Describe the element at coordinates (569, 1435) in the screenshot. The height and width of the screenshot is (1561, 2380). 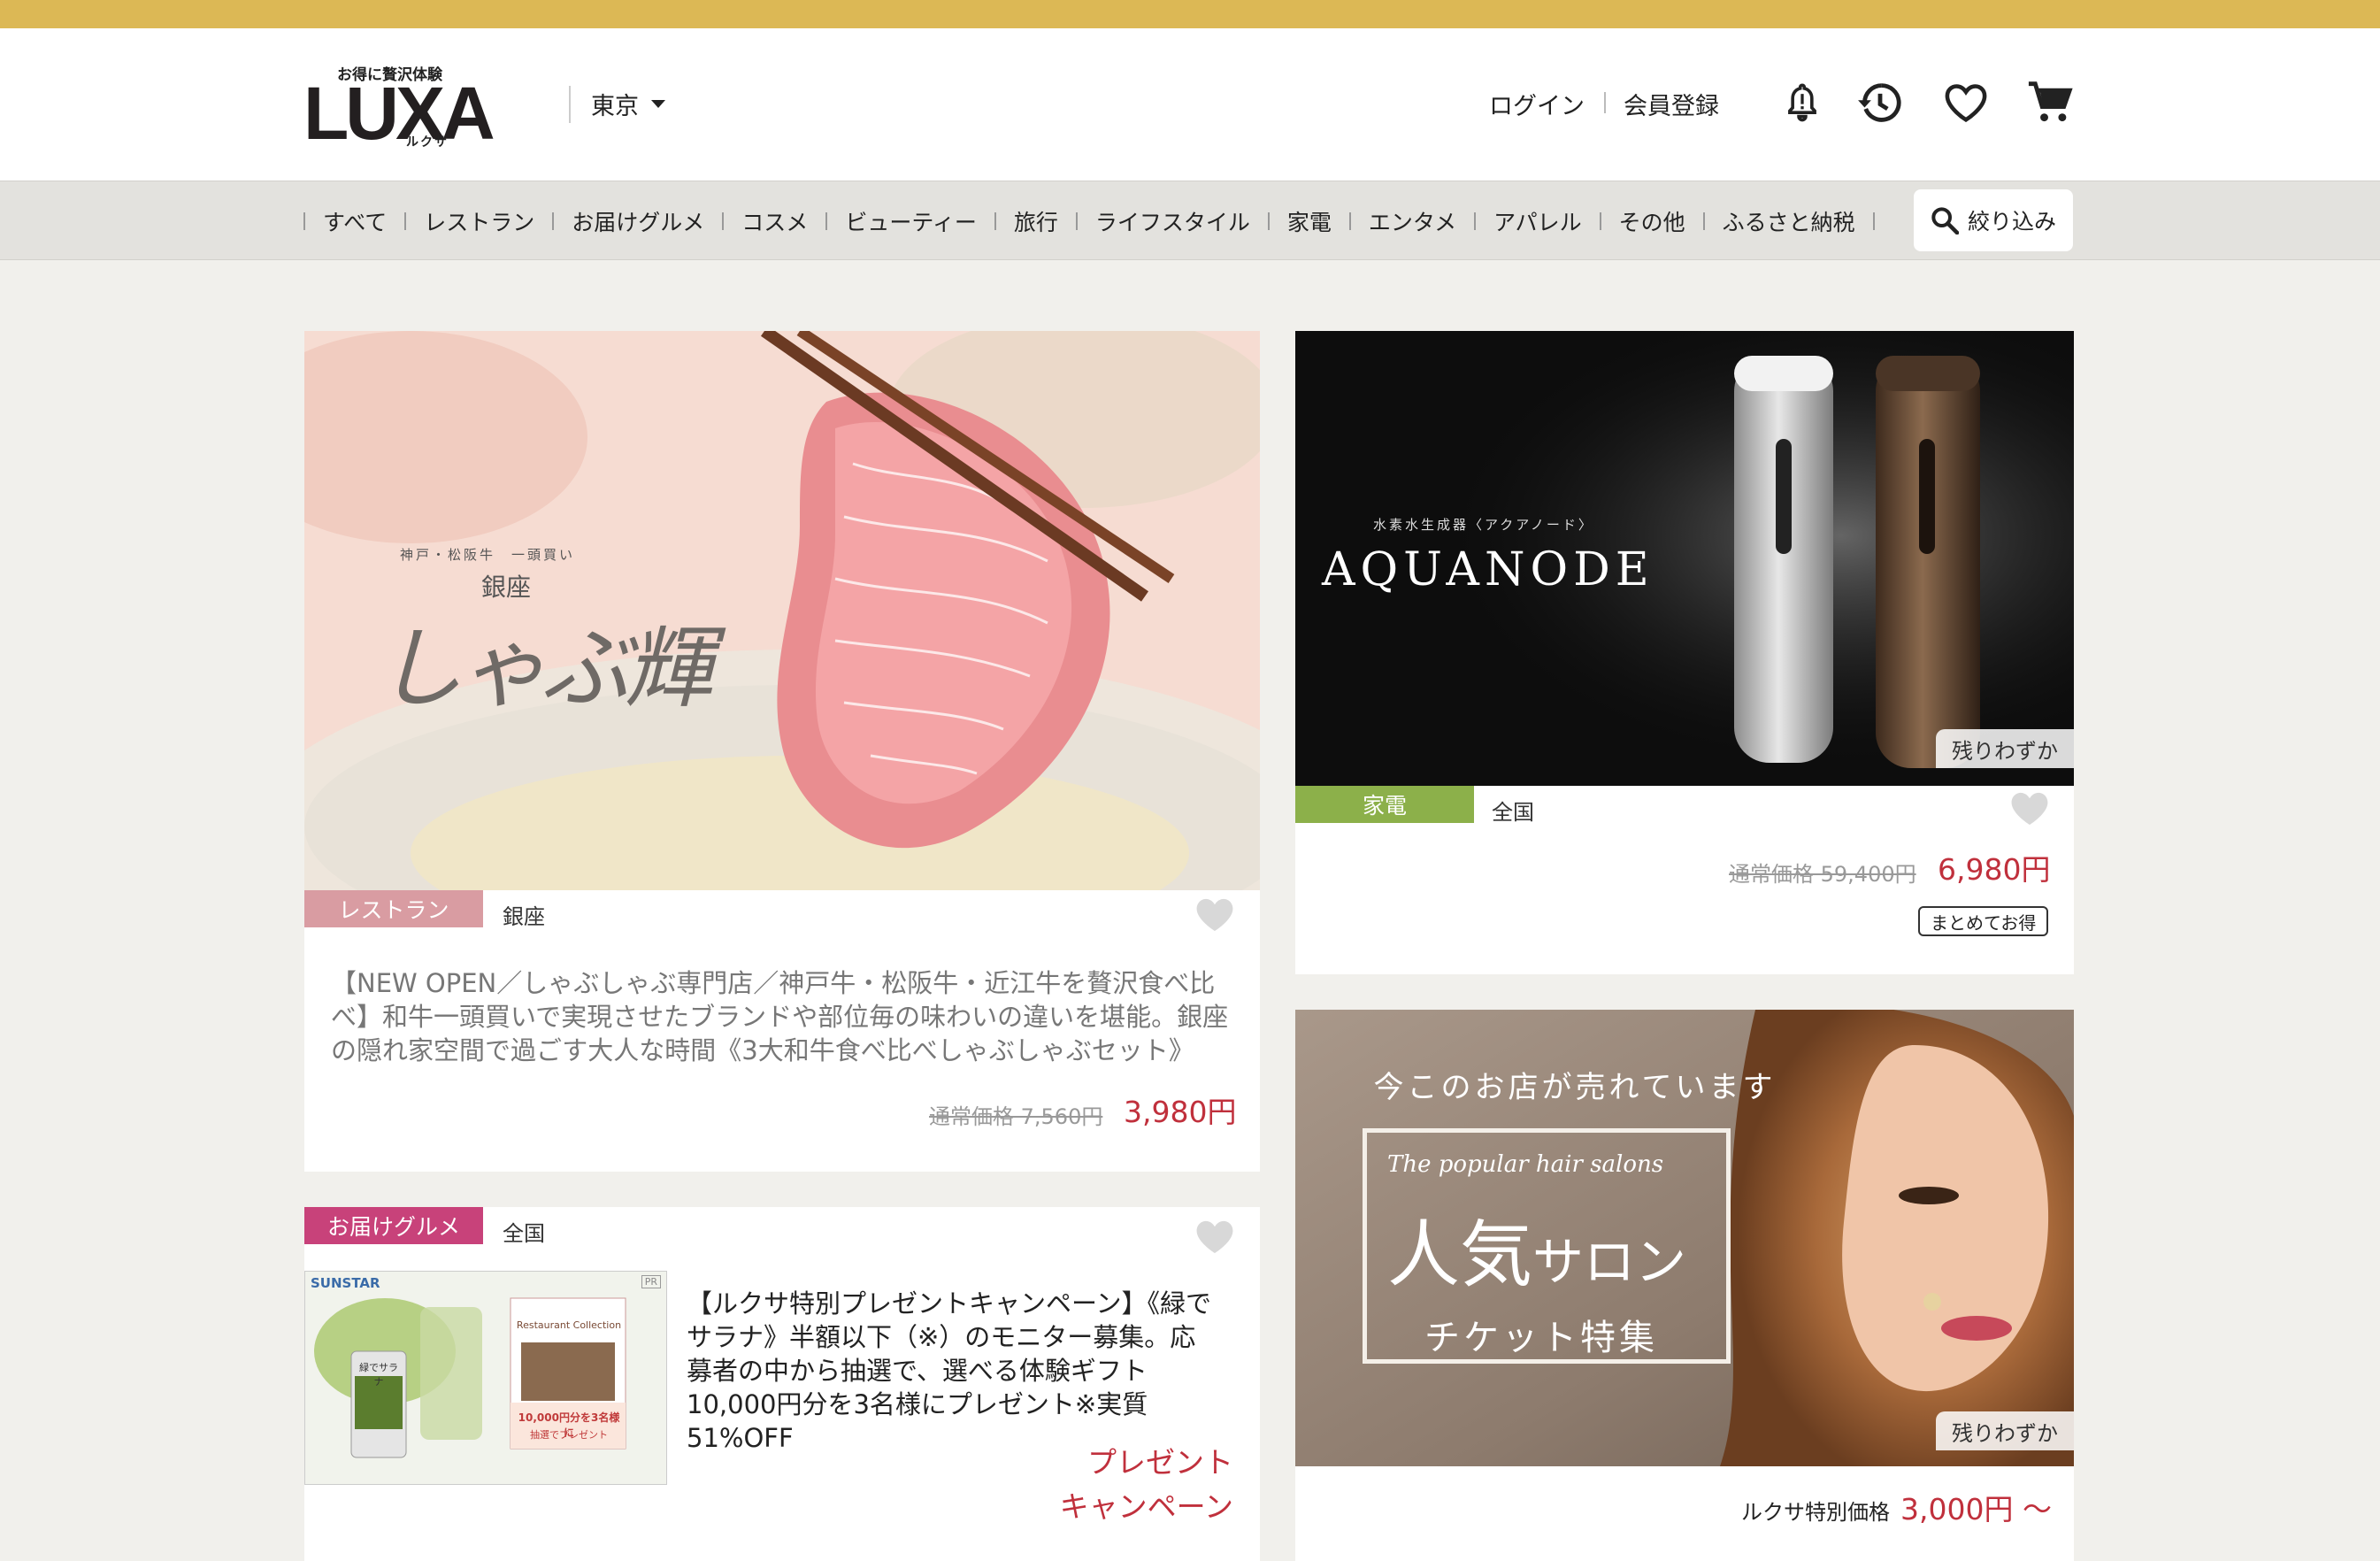
I see `ad-box-line2: 抽選でプレゼント` at that location.